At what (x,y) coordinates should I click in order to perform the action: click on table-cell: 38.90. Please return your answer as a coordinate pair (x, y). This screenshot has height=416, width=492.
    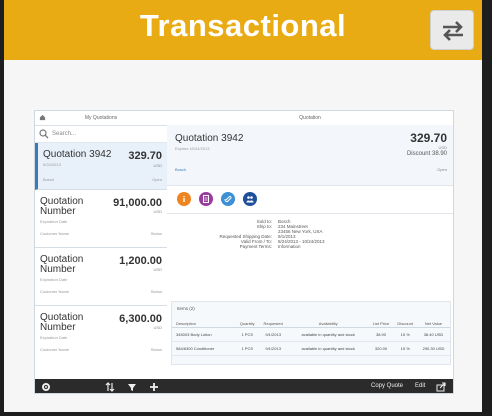
    Looking at the image, I should click on (381, 334).